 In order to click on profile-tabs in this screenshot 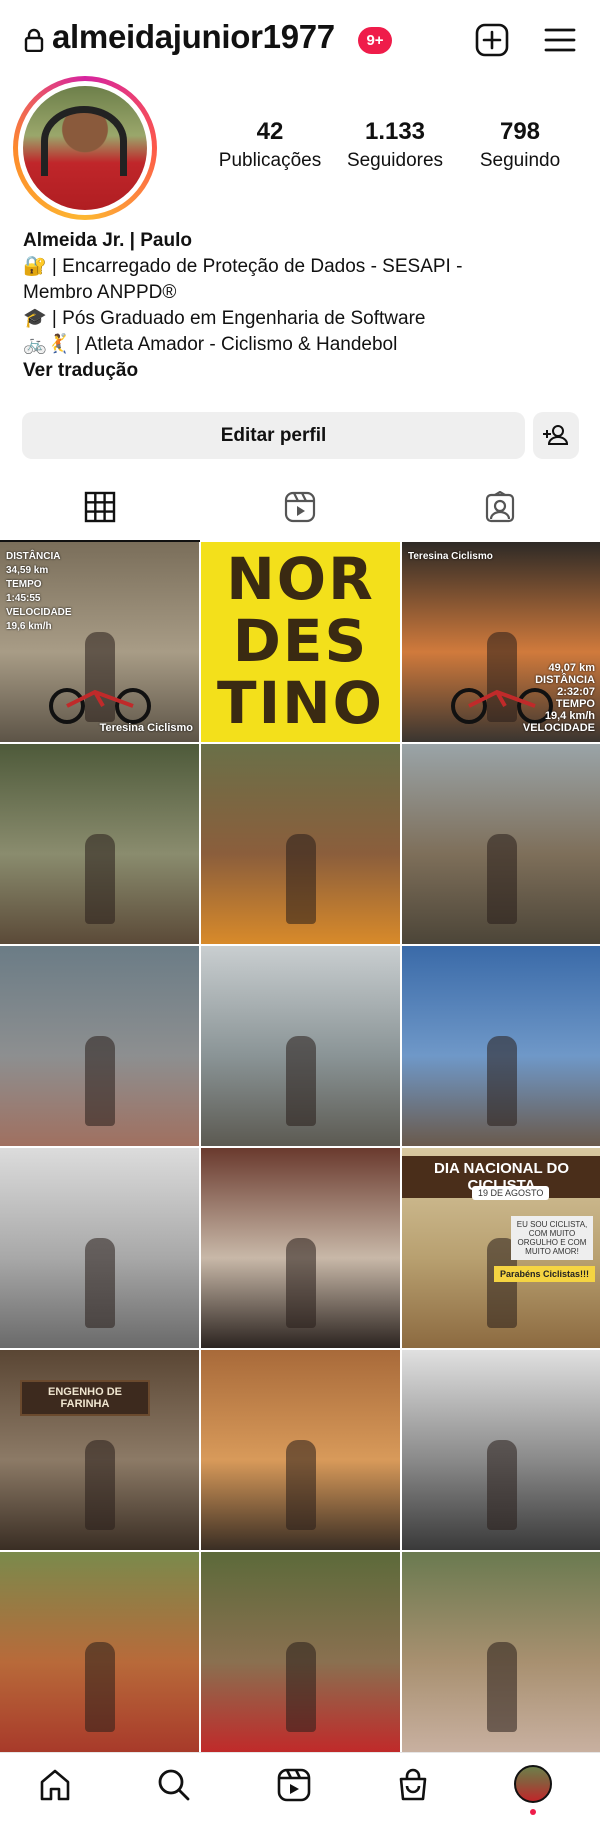, I will do `click(300, 511)`.